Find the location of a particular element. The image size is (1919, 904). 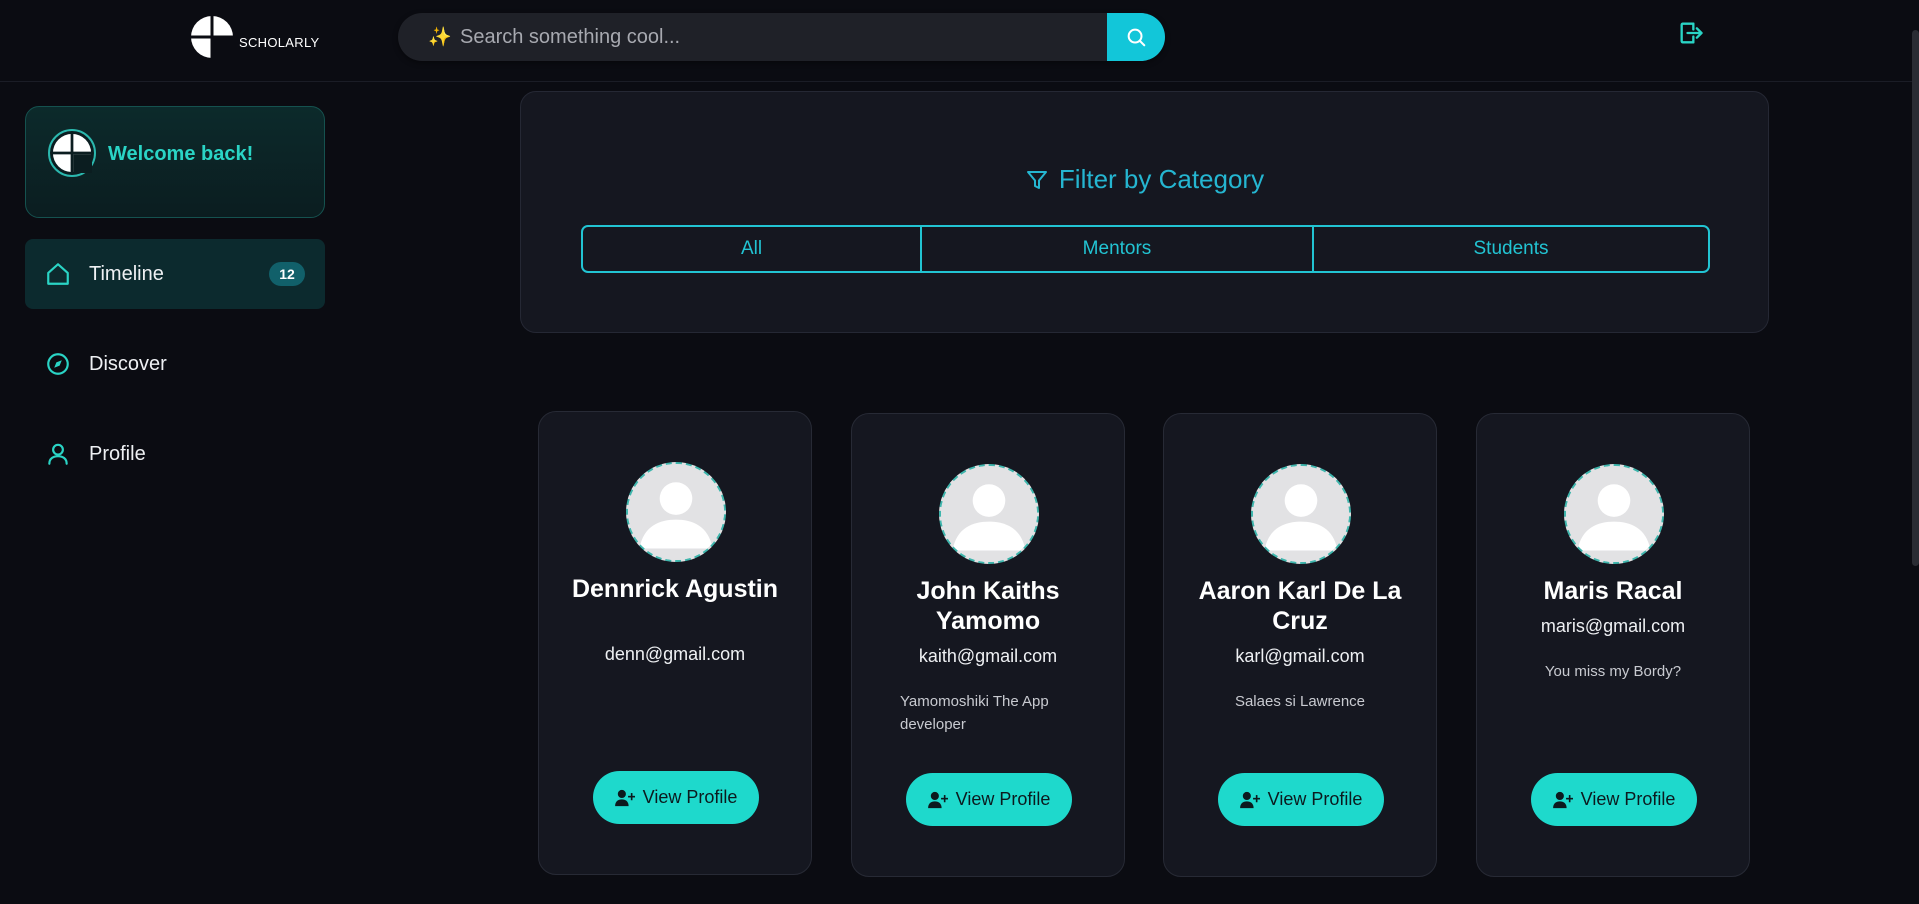

welcome-text: Welcome back! is located at coordinates (181, 154).